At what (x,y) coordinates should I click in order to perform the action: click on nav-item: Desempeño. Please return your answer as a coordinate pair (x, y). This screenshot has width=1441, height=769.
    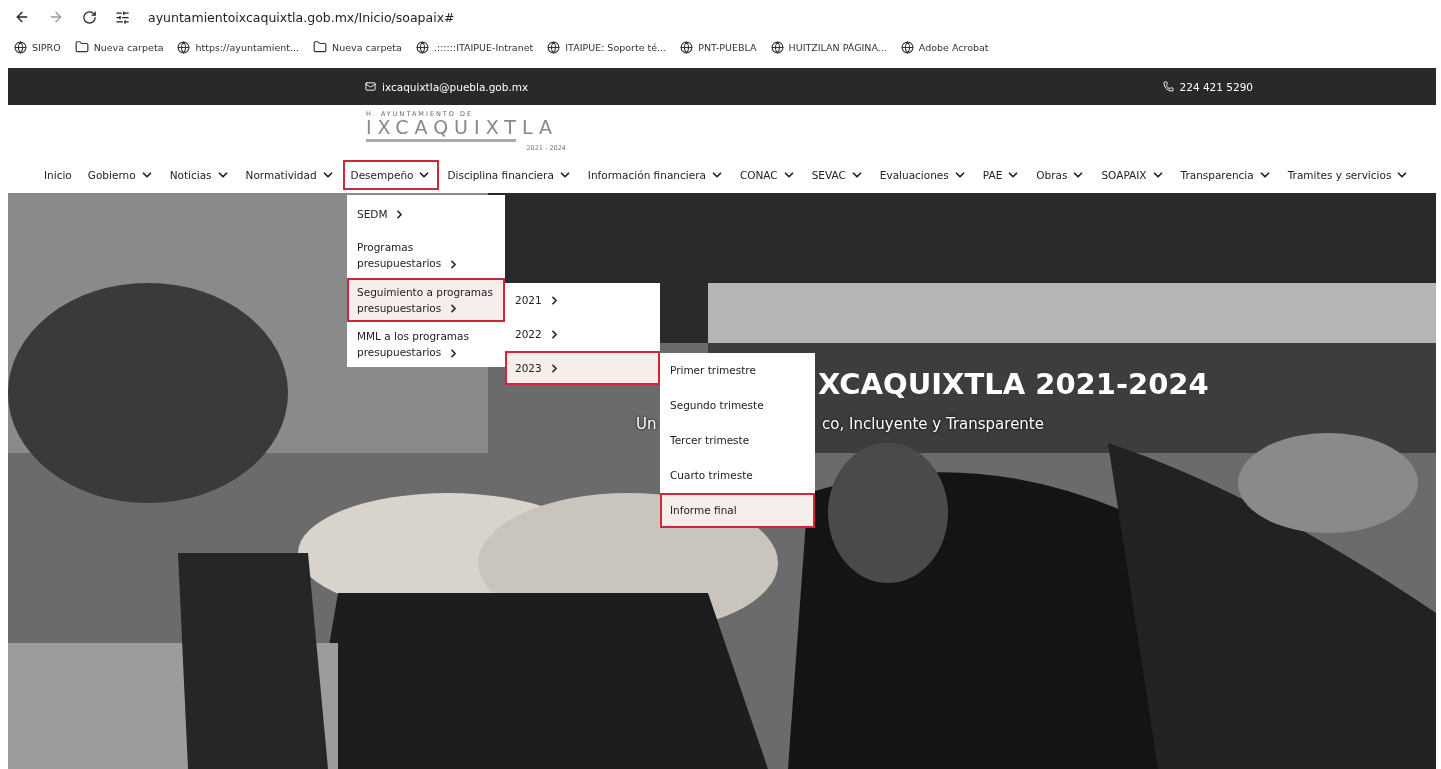
    Looking at the image, I should click on (391, 175).